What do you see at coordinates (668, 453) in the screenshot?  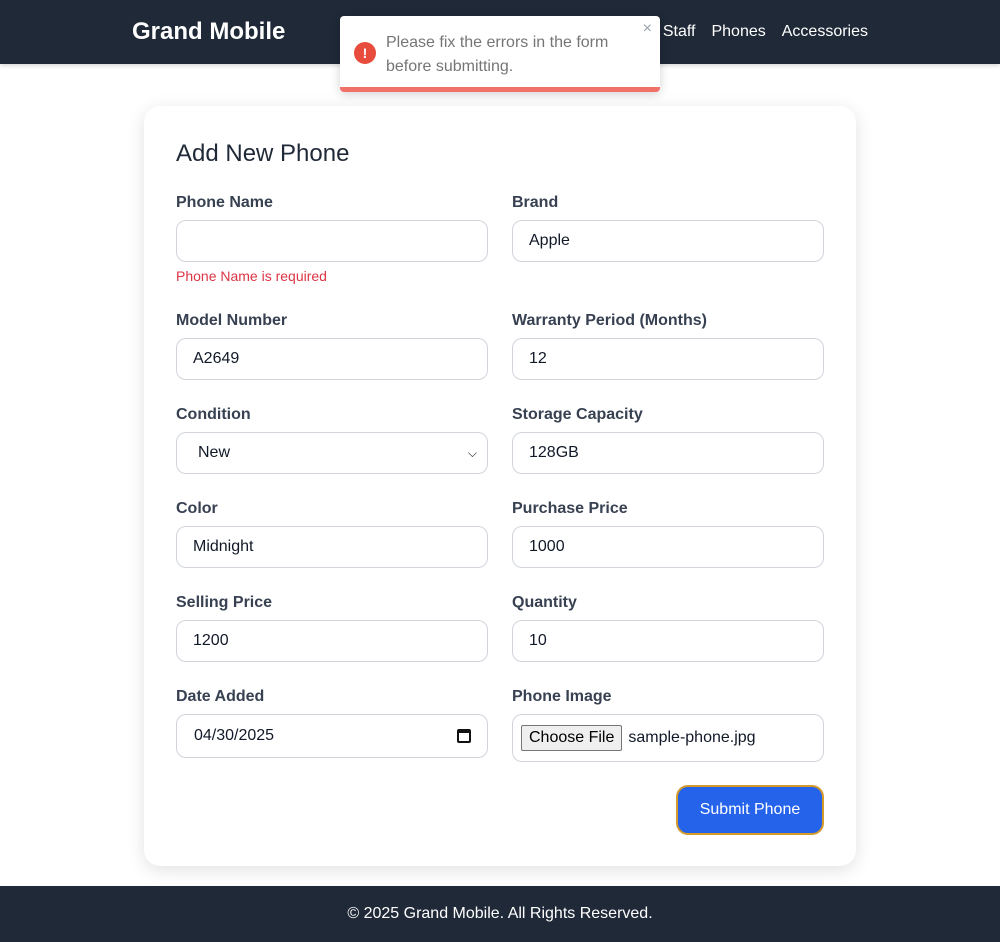 I see `storage-input: 128GB` at bounding box center [668, 453].